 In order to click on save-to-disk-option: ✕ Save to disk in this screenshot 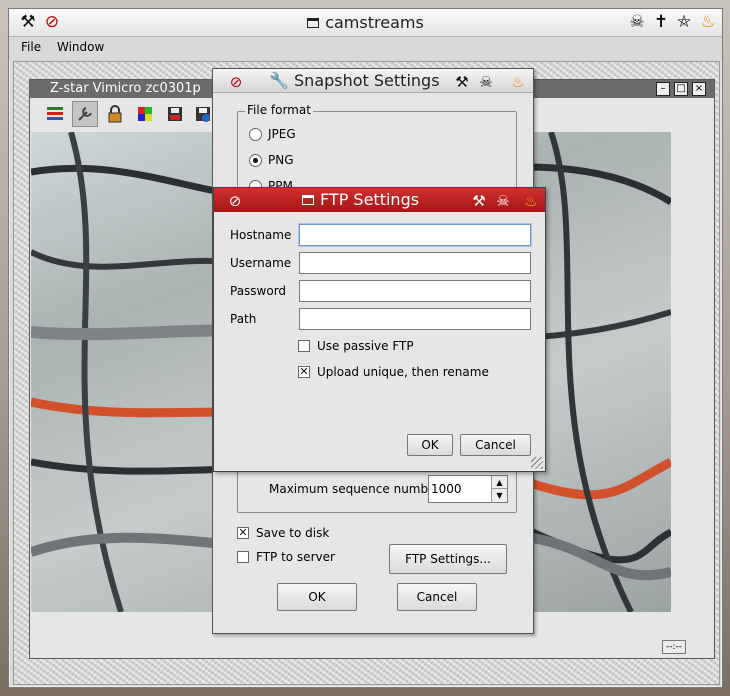, I will do `click(283, 533)`.